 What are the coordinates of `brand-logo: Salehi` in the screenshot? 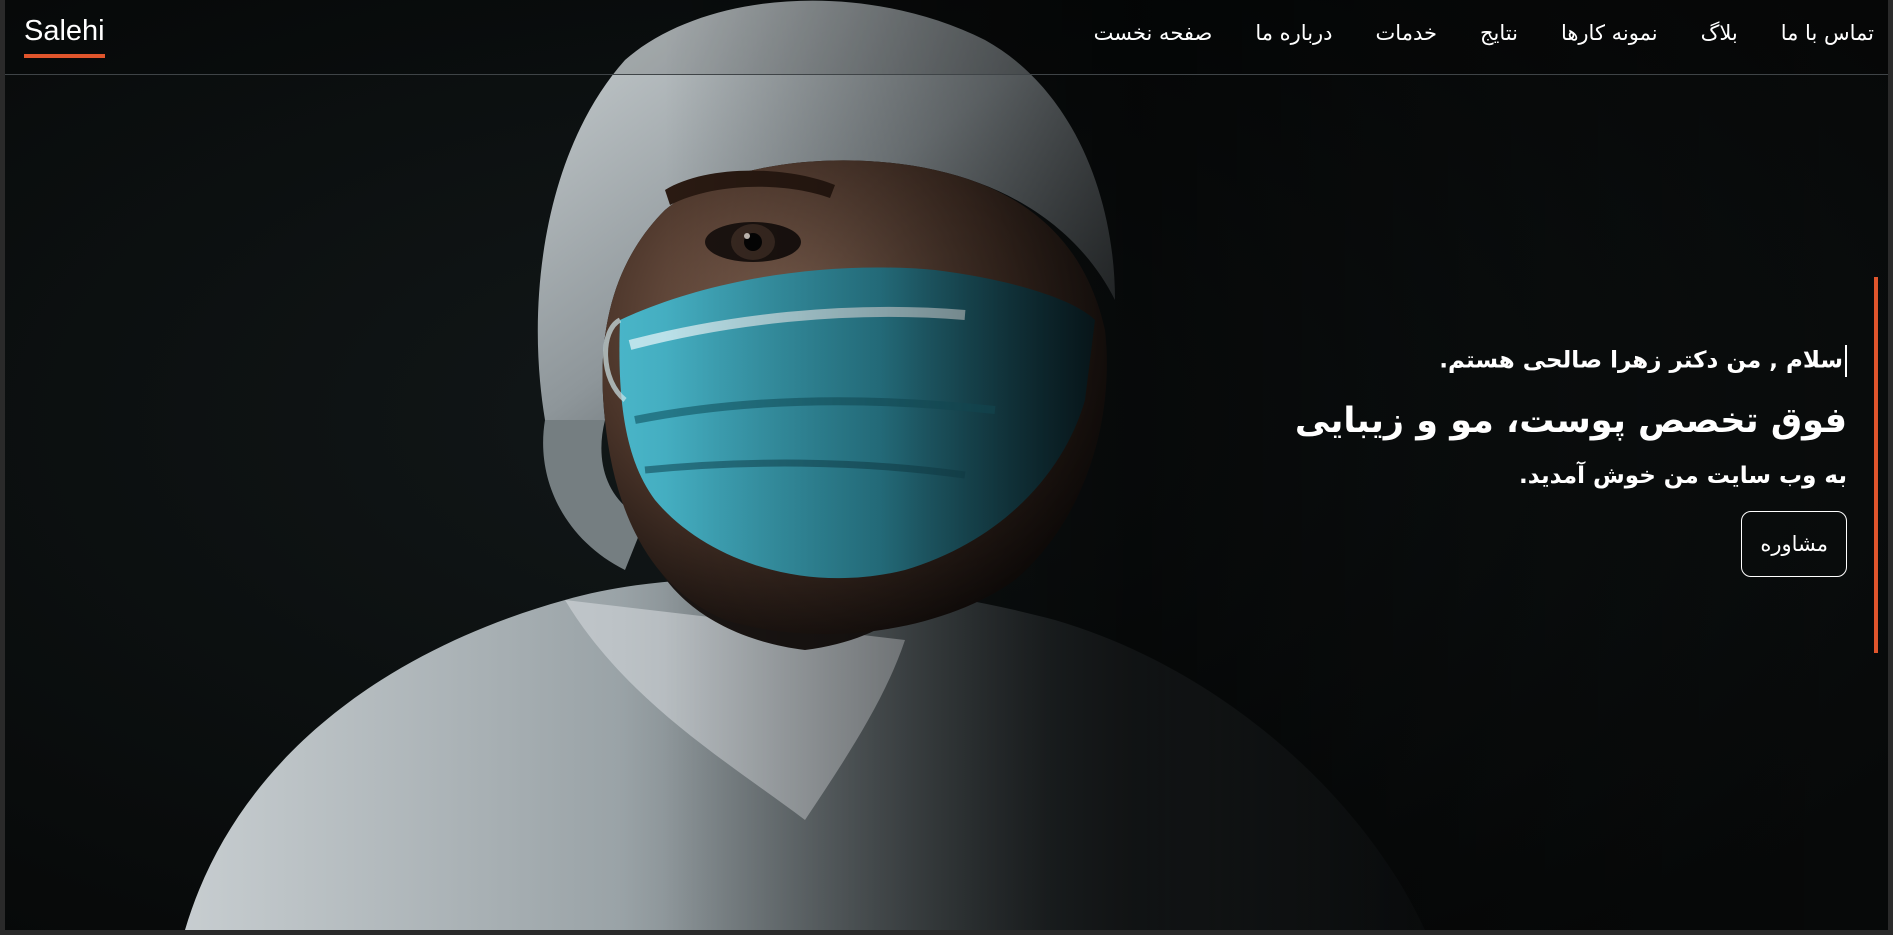 It's located at (64, 36).